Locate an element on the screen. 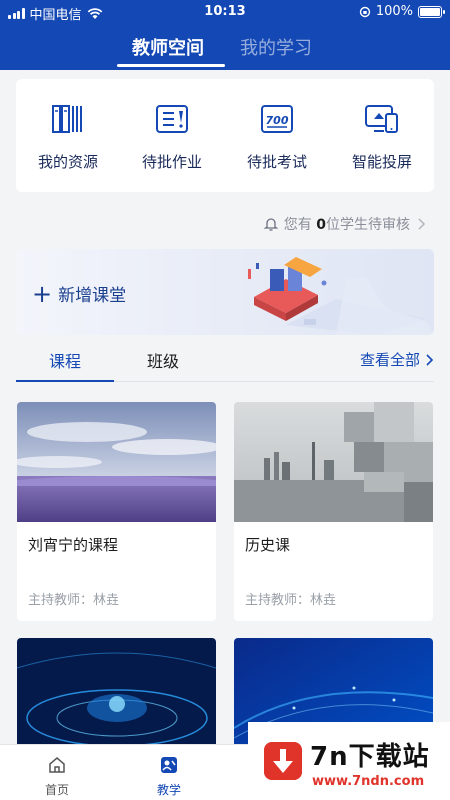  nav-home: 首页 is located at coordinates (57, 776).